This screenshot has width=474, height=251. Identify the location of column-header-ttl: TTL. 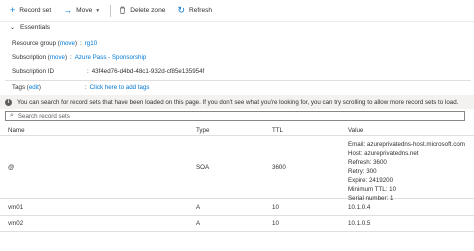
(277, 130).